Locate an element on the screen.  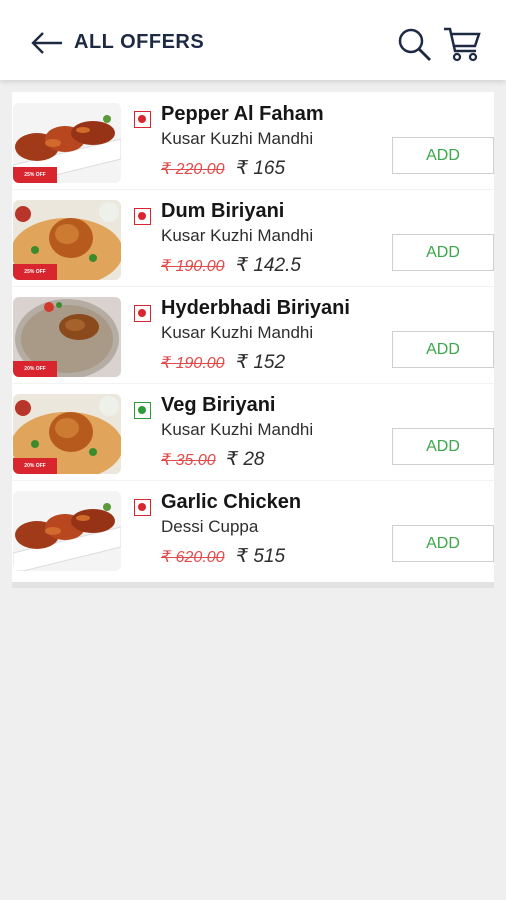
offer-price: ₹ 28 is located at coordinates (245, 459).